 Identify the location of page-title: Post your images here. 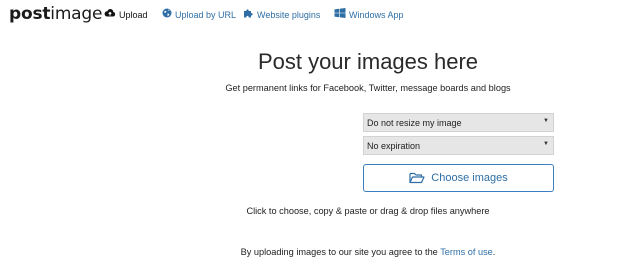
(368, 61).